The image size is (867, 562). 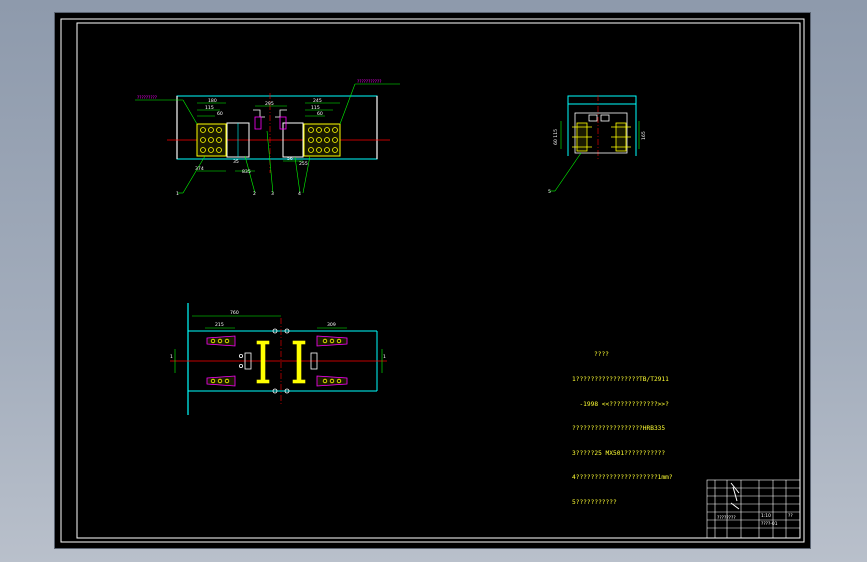 I want to click on dim-label: 180, so click(x=212, y=101).